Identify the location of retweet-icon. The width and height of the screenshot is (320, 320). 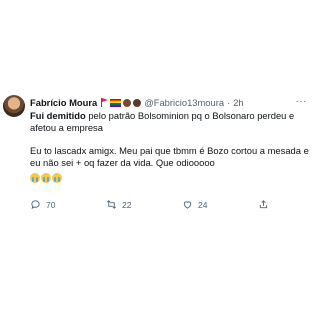
(111, 204).